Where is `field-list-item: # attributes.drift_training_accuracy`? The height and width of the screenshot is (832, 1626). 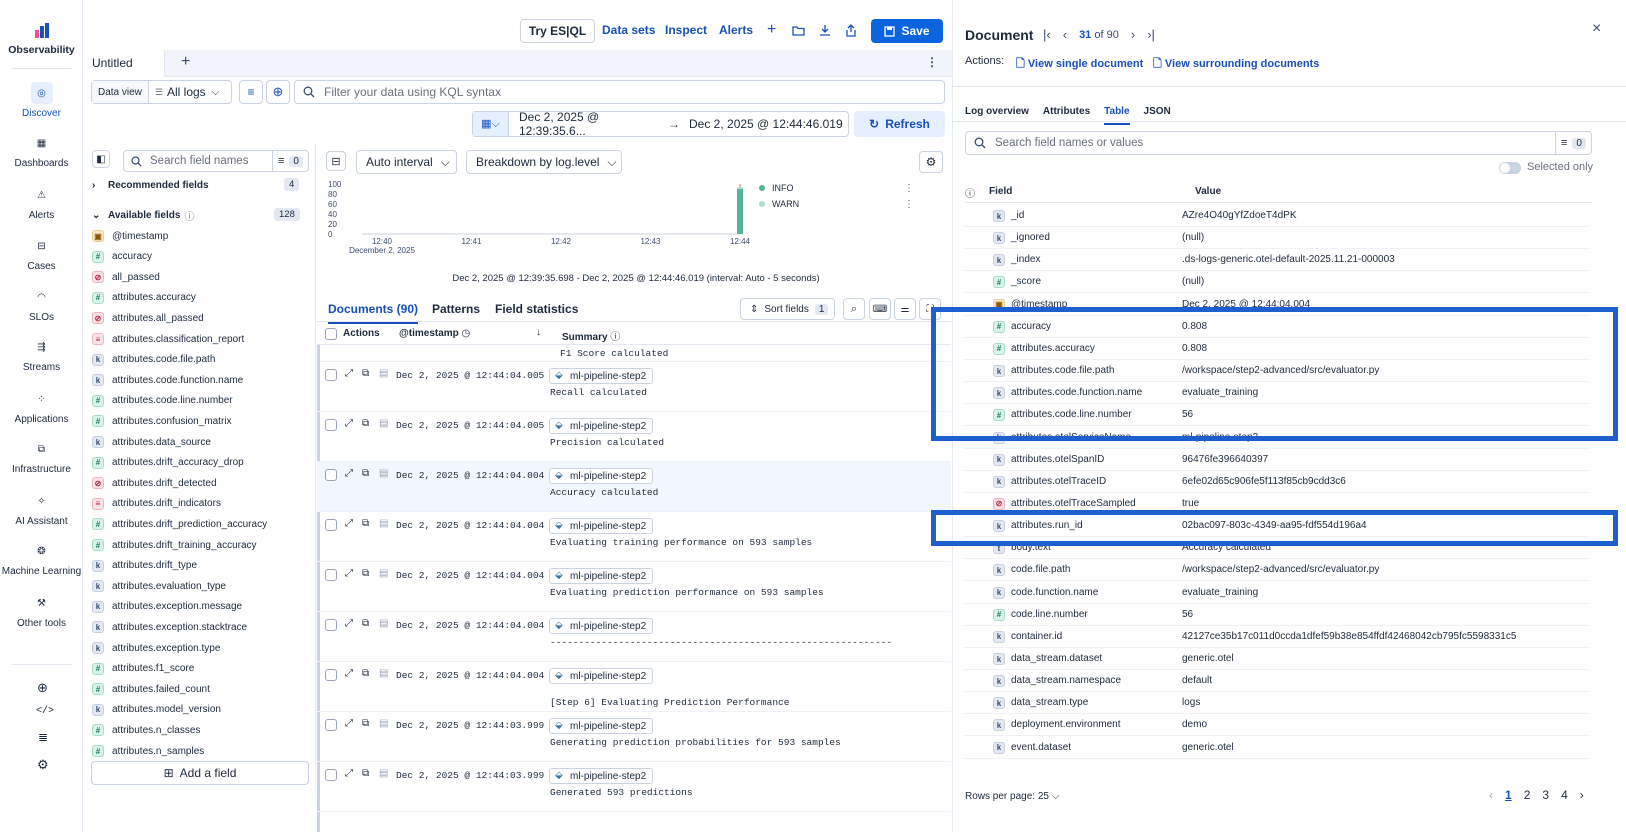 field-list-item: # attributes.drift_training_accuracy is located at coordinates (174, 545).